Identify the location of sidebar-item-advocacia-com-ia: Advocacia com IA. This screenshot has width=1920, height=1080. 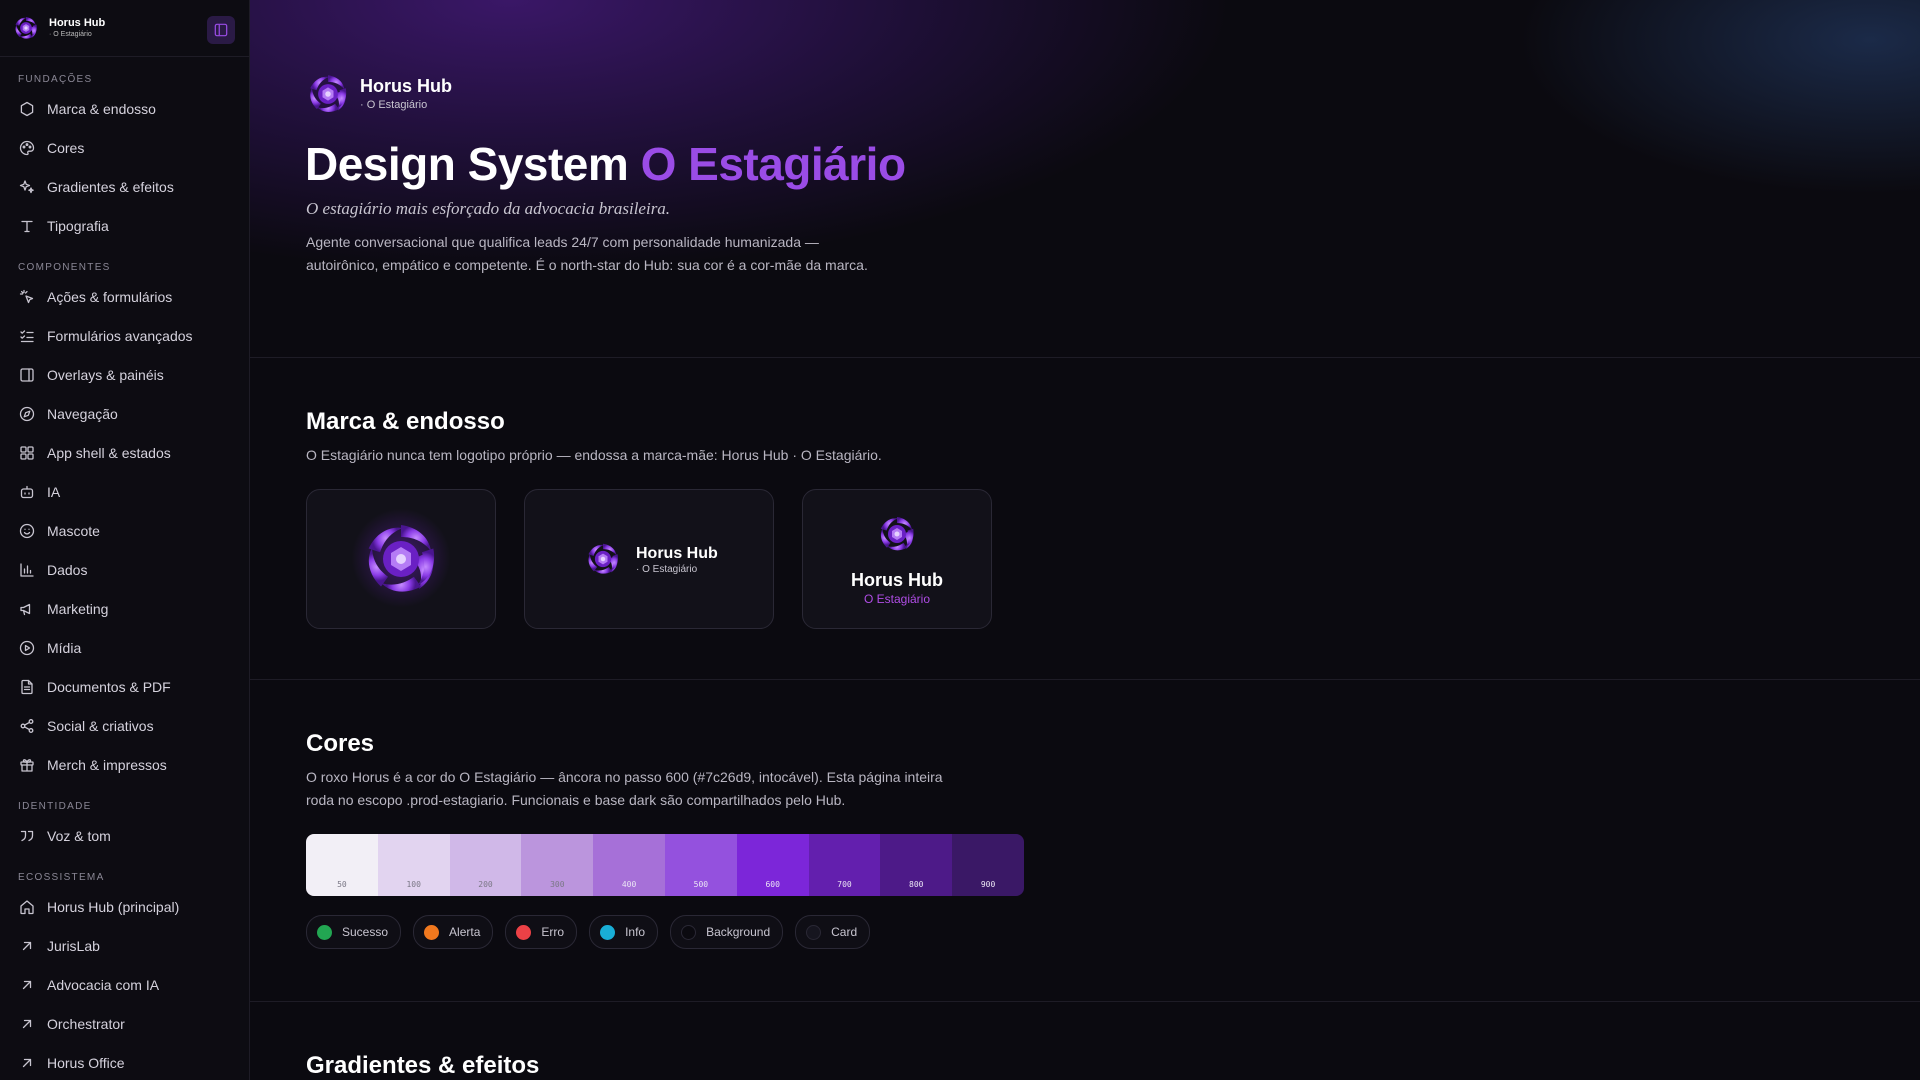
(124, 984).